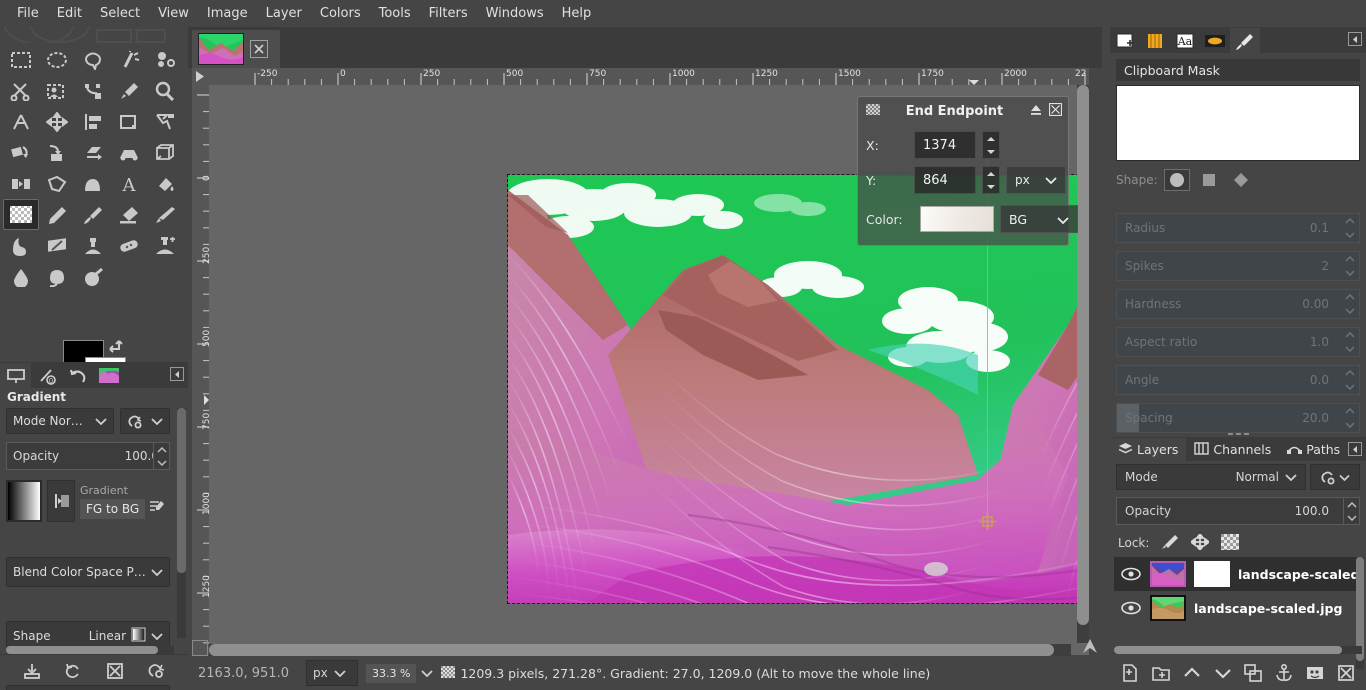 This screenshot has width=1366, height=690. I want to click on anchor-layer-icon, so click(1284, 673).